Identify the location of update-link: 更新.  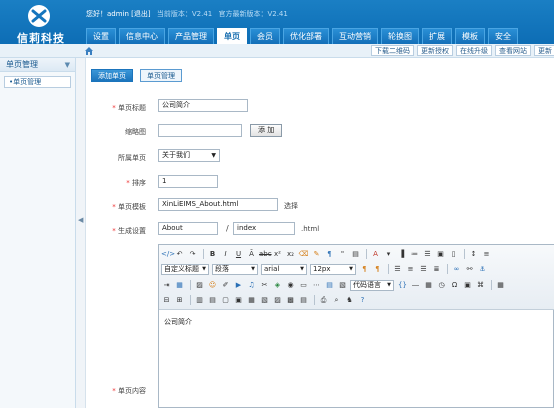
(544, 50).